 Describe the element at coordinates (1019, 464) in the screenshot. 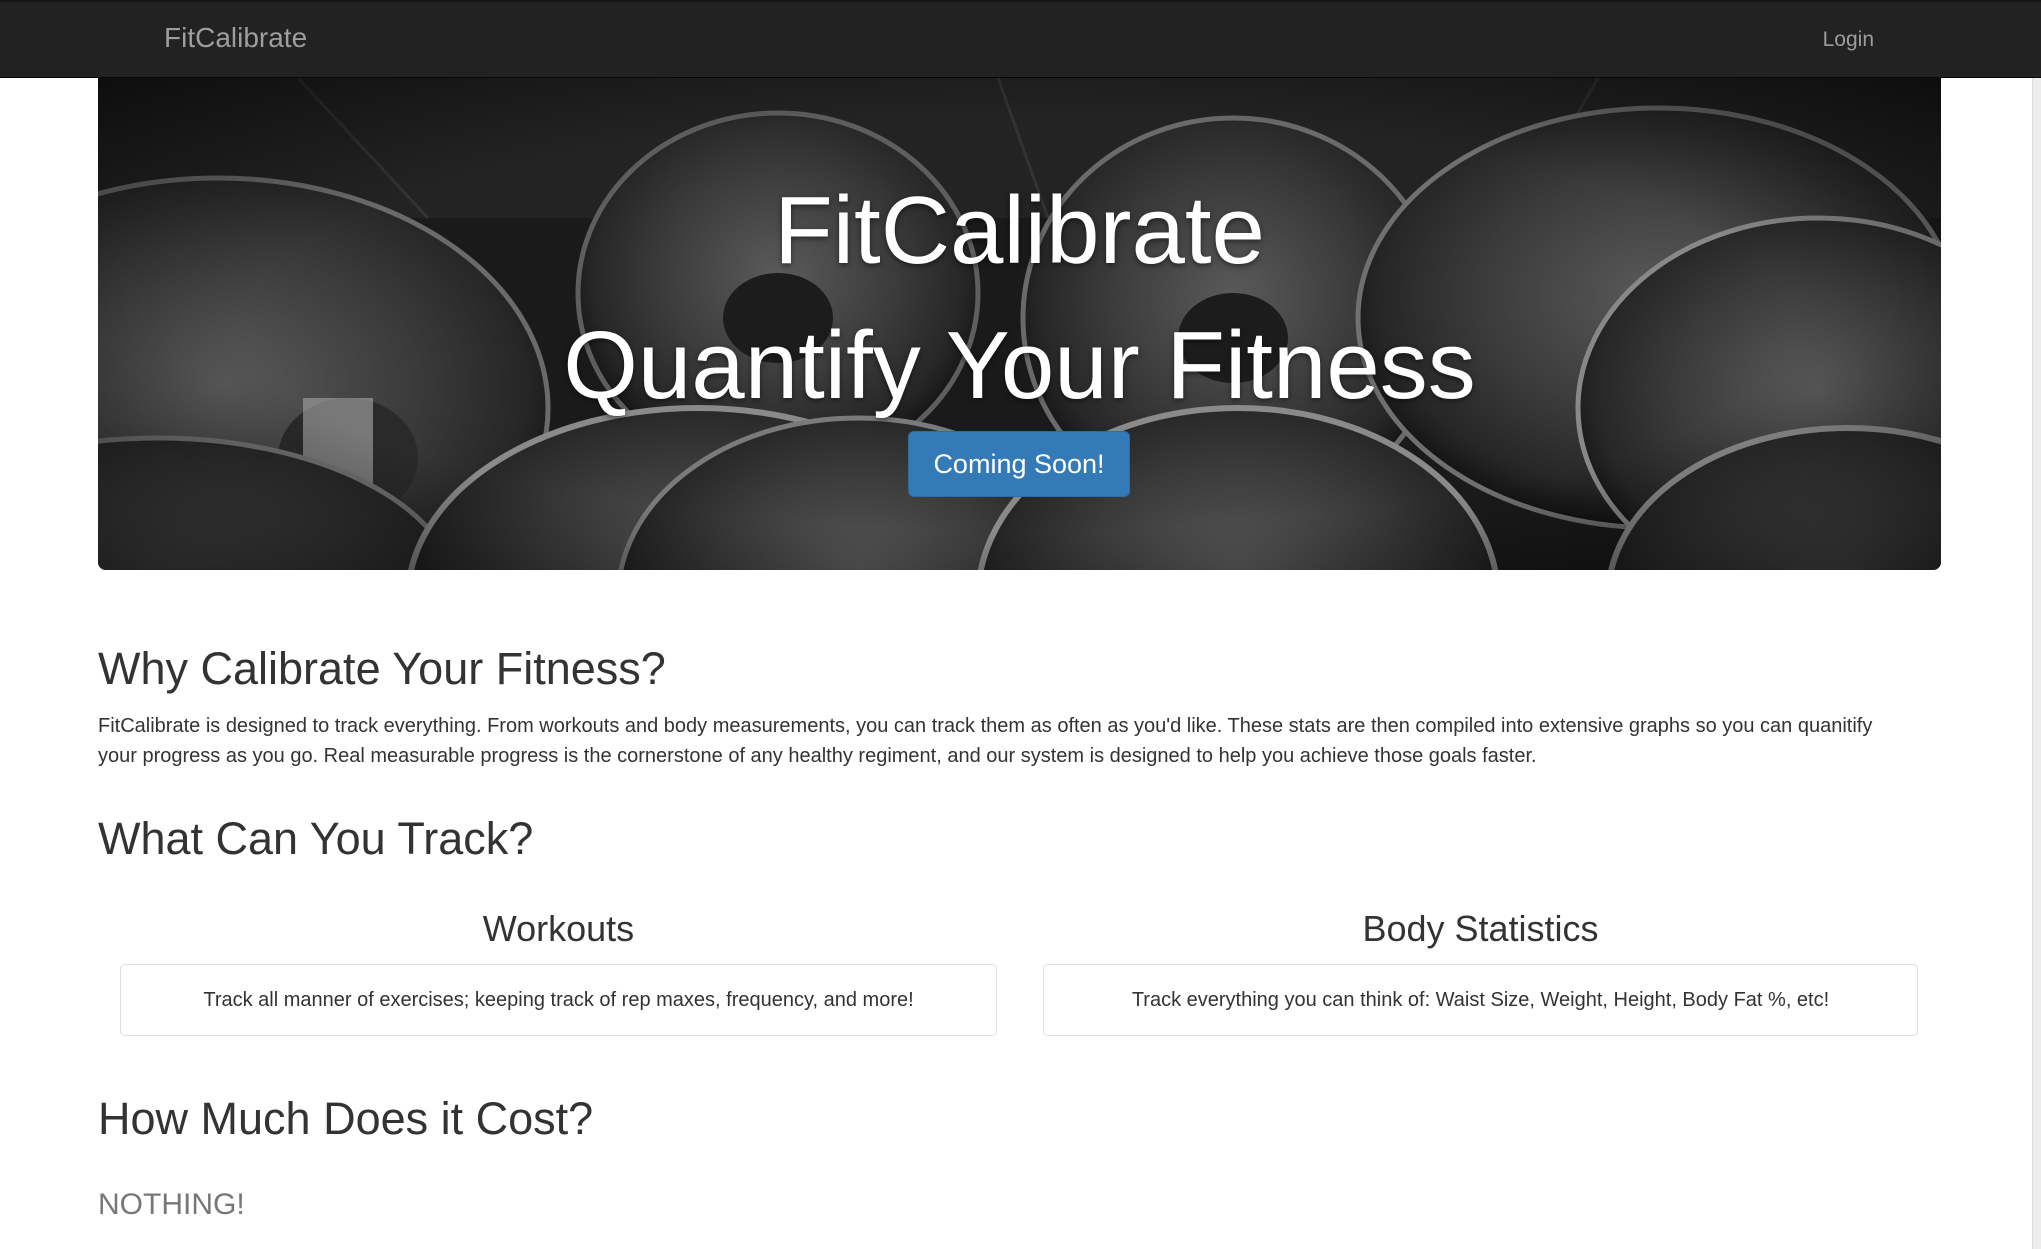

I see `coming-soon-button: Coming Soon!` at that location.